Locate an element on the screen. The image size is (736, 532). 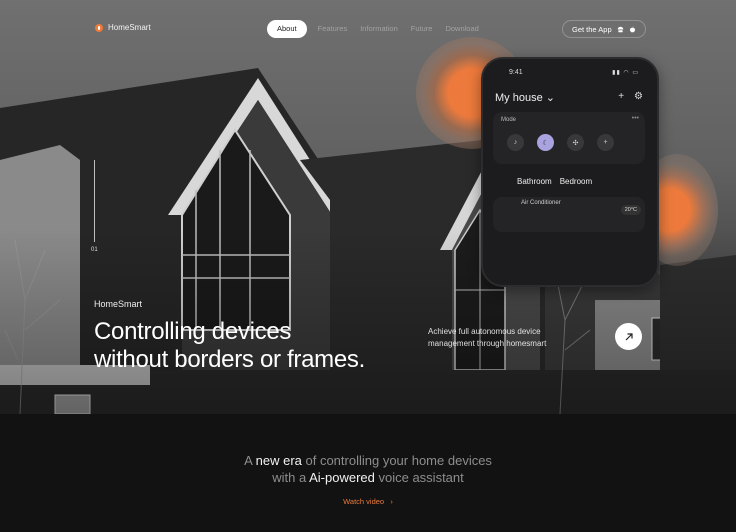
hero-arrow-button is located at coordinates (628, 336).